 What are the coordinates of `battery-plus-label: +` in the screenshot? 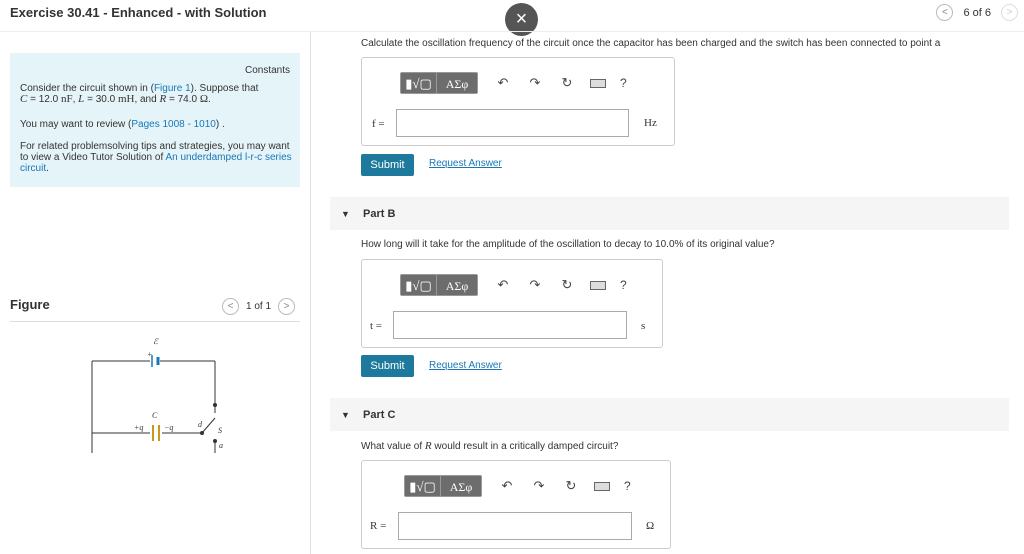 It's located at (149, 354).